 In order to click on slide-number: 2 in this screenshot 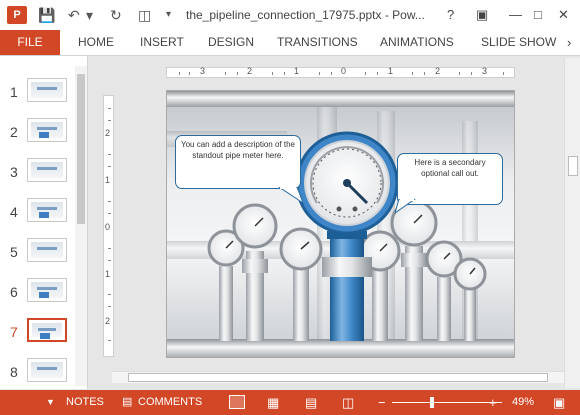, I will do `click(14, 132)`.